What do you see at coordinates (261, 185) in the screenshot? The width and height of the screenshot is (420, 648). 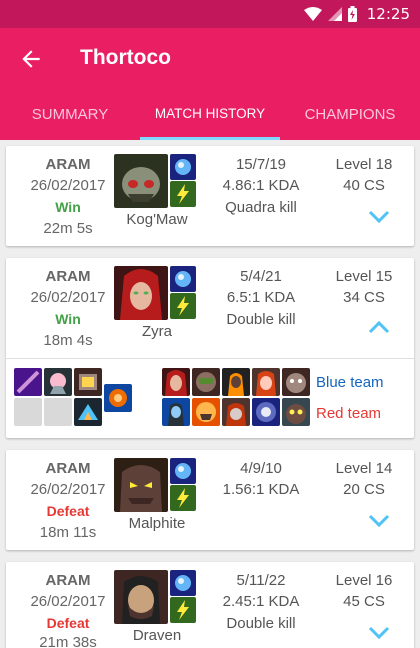 I see `kda-ratio: 4.86:1 KDA` at bounding box center [261, 185].